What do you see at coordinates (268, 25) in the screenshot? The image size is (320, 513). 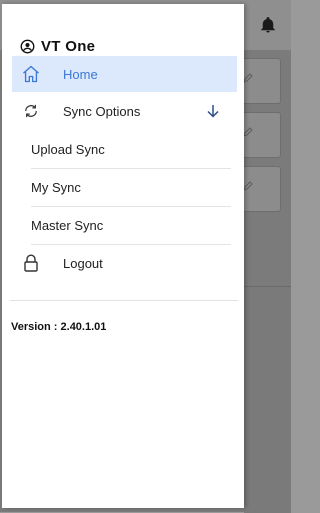 I see `bell-icon` at bounding box center [268, 25].